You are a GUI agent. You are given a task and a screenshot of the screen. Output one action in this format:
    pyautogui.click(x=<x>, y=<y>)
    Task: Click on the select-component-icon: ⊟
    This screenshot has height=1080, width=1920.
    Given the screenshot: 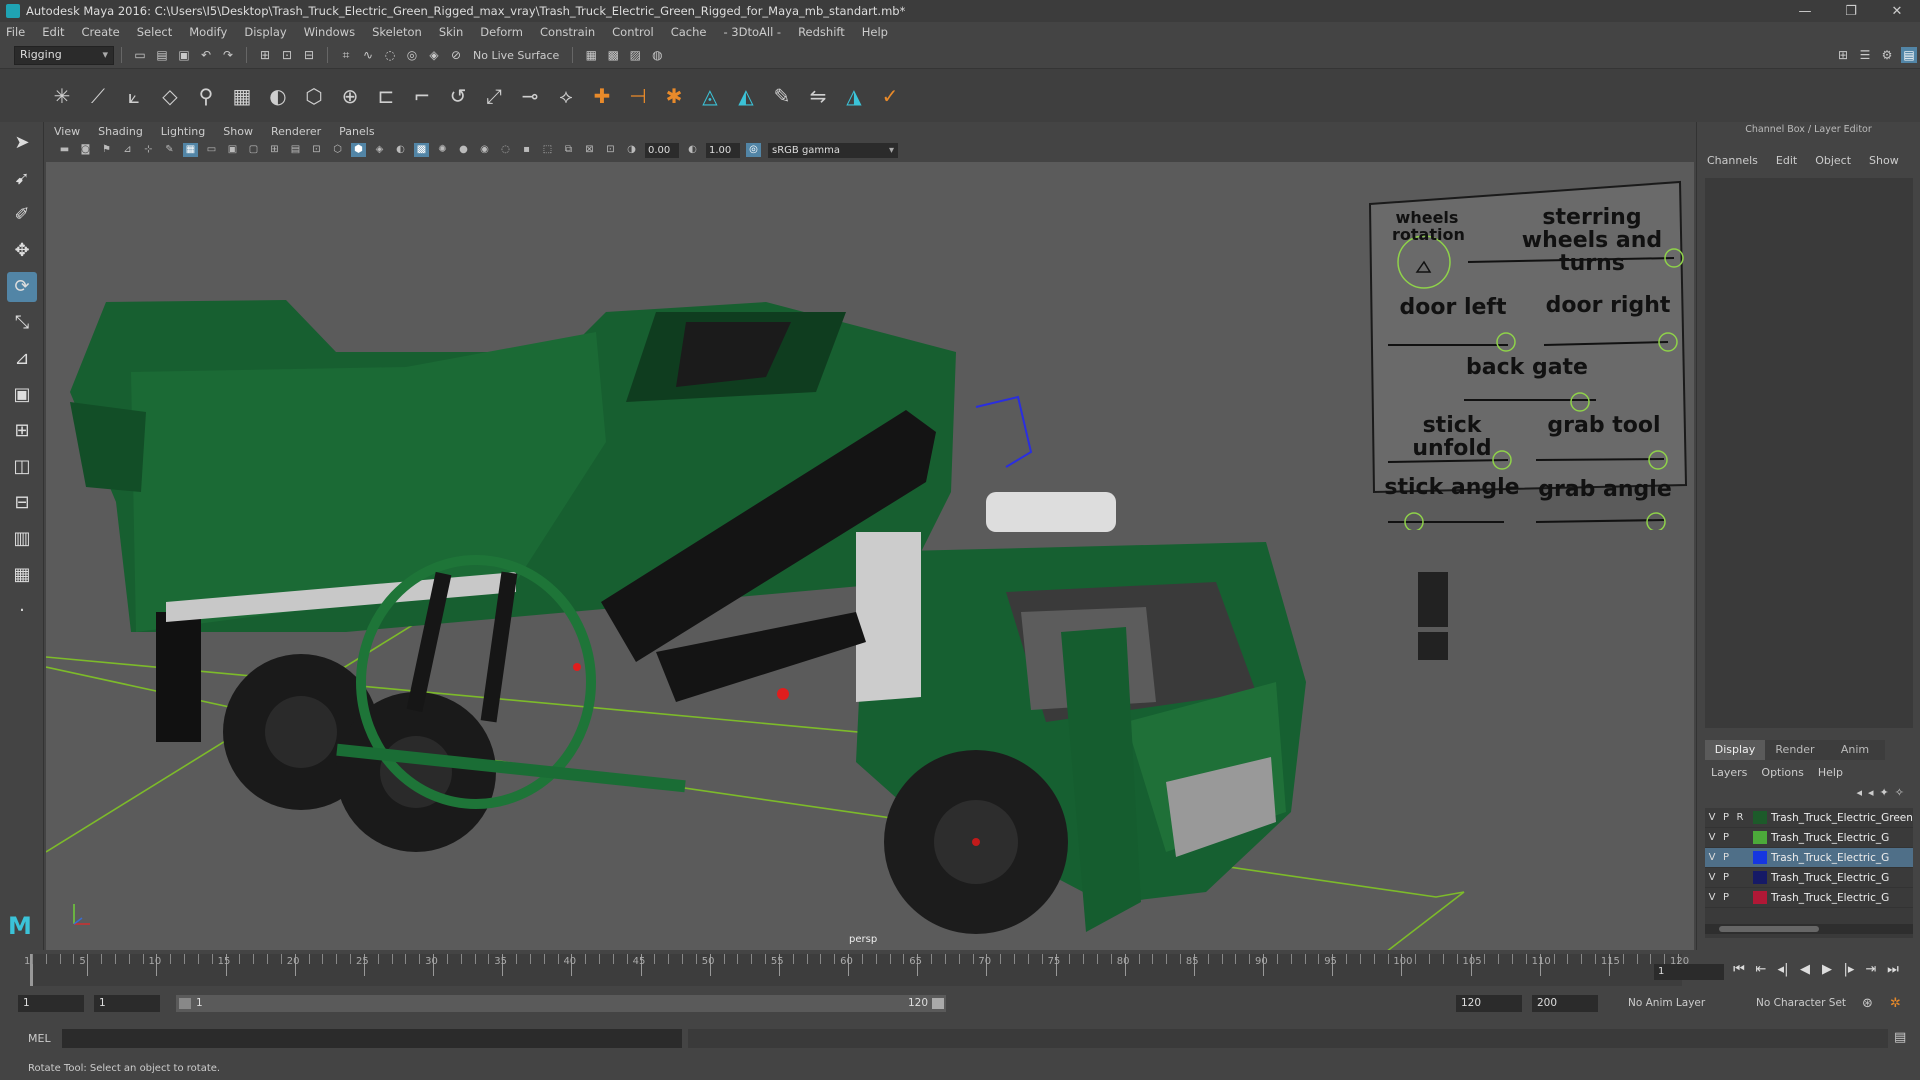 What is the action you would take?
    pyautogui.click(x=309, y=55)
    